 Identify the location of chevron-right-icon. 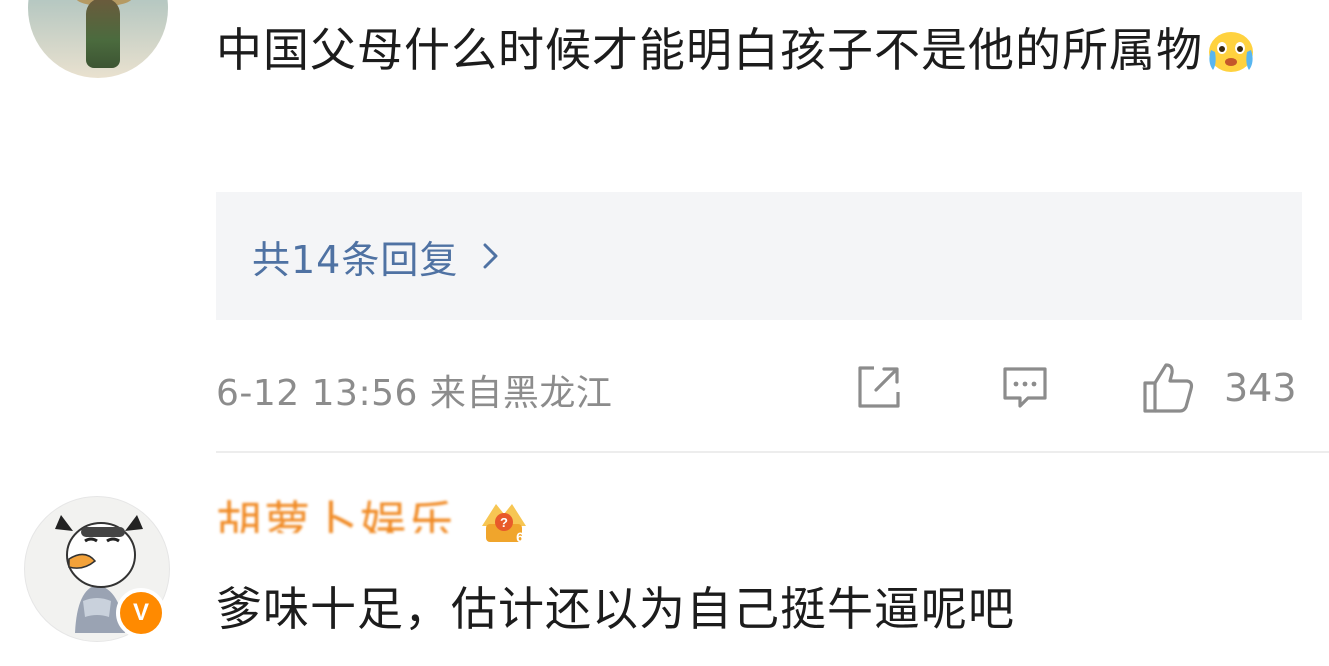
(490, 256).